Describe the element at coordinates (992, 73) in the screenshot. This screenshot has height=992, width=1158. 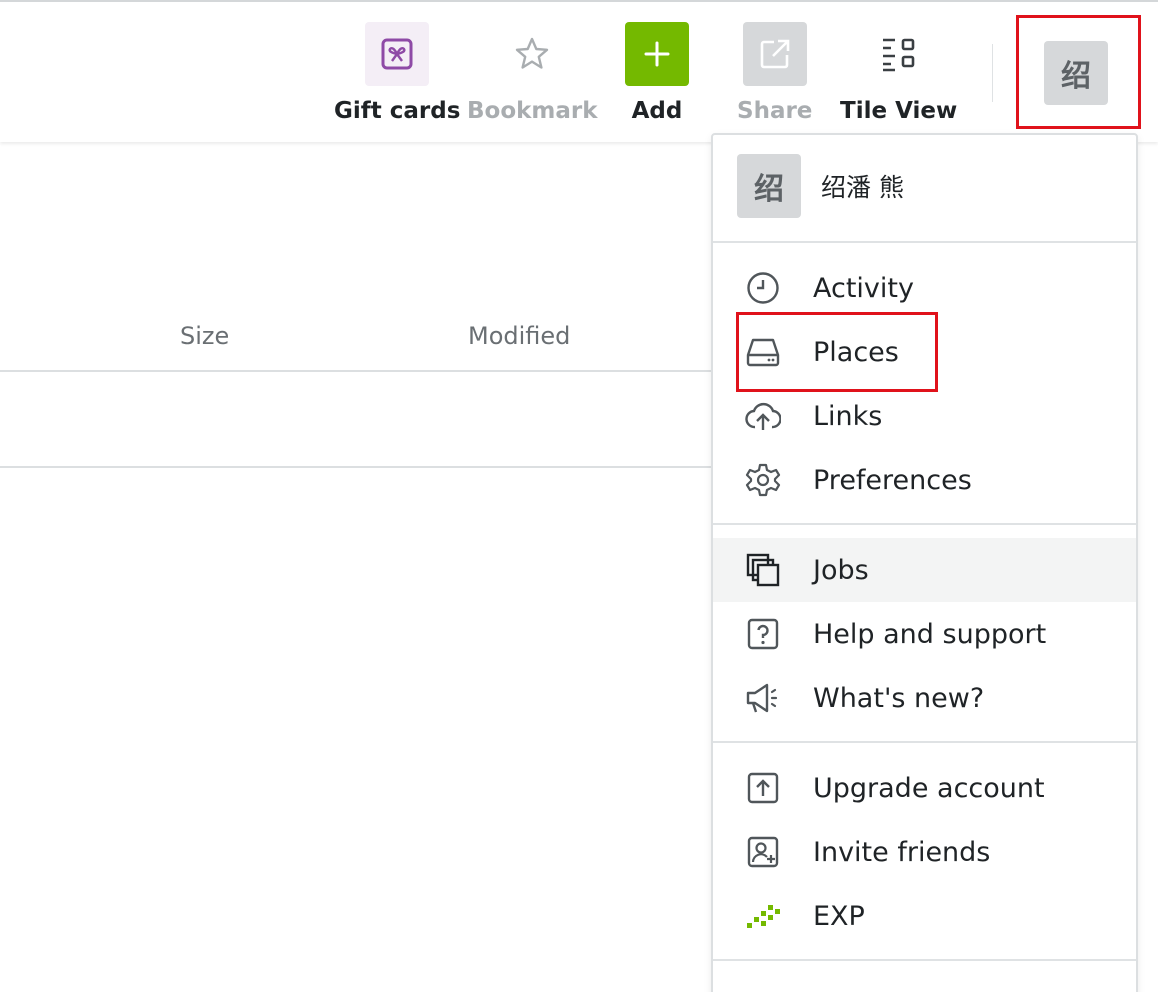
I see `toolbar-divider` at that location.